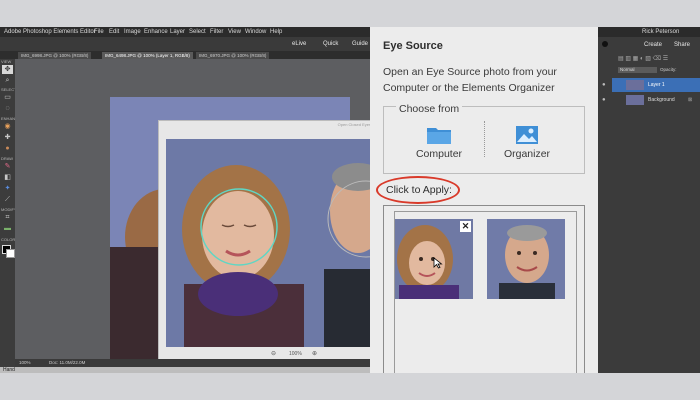  I want to click on folder-icon, so click(439, 136).